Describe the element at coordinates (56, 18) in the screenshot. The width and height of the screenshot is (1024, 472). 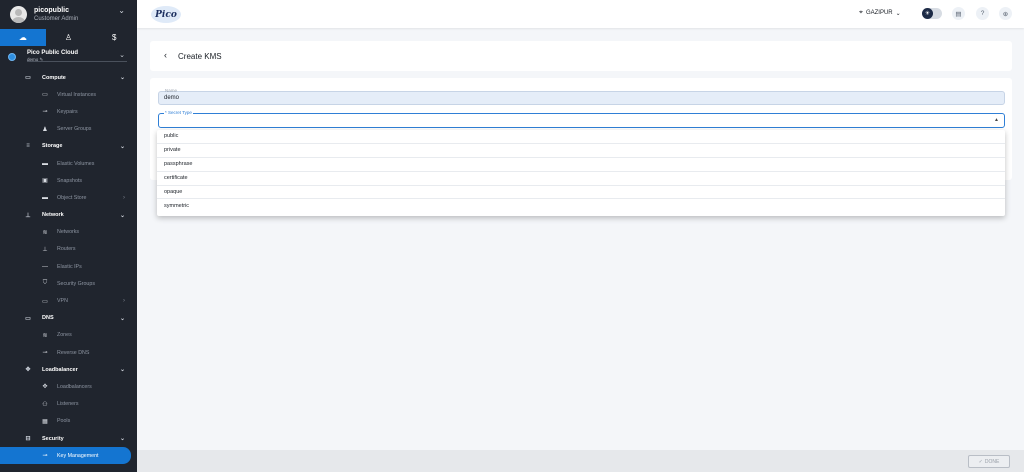
I see `user-role: Customer Admin` at that location.